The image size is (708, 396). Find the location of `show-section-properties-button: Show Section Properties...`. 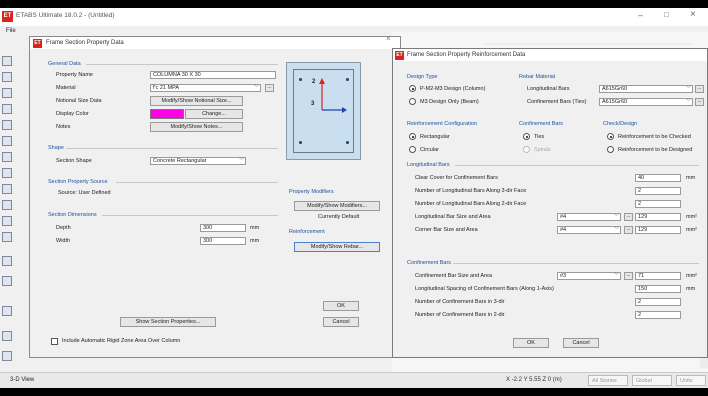

show-section-properties-button: Show Section Properties... is located at coordinates (168, 322).